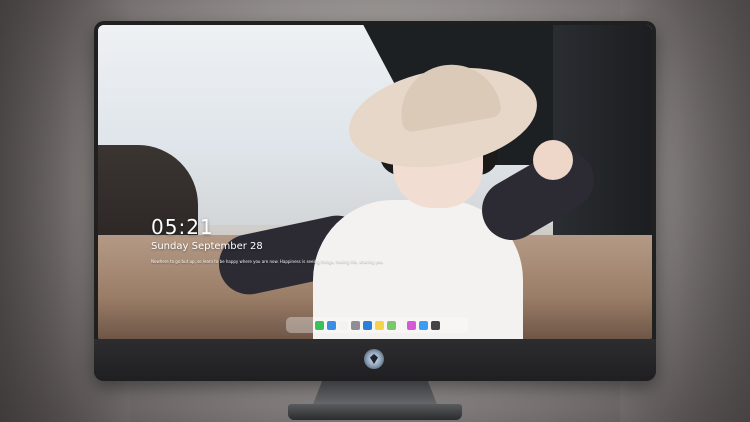  What do you see at coordinates (182, 227) in the screenshot?
I see `lockscreen-clock: 05:21` at bounding box center [182, 227].